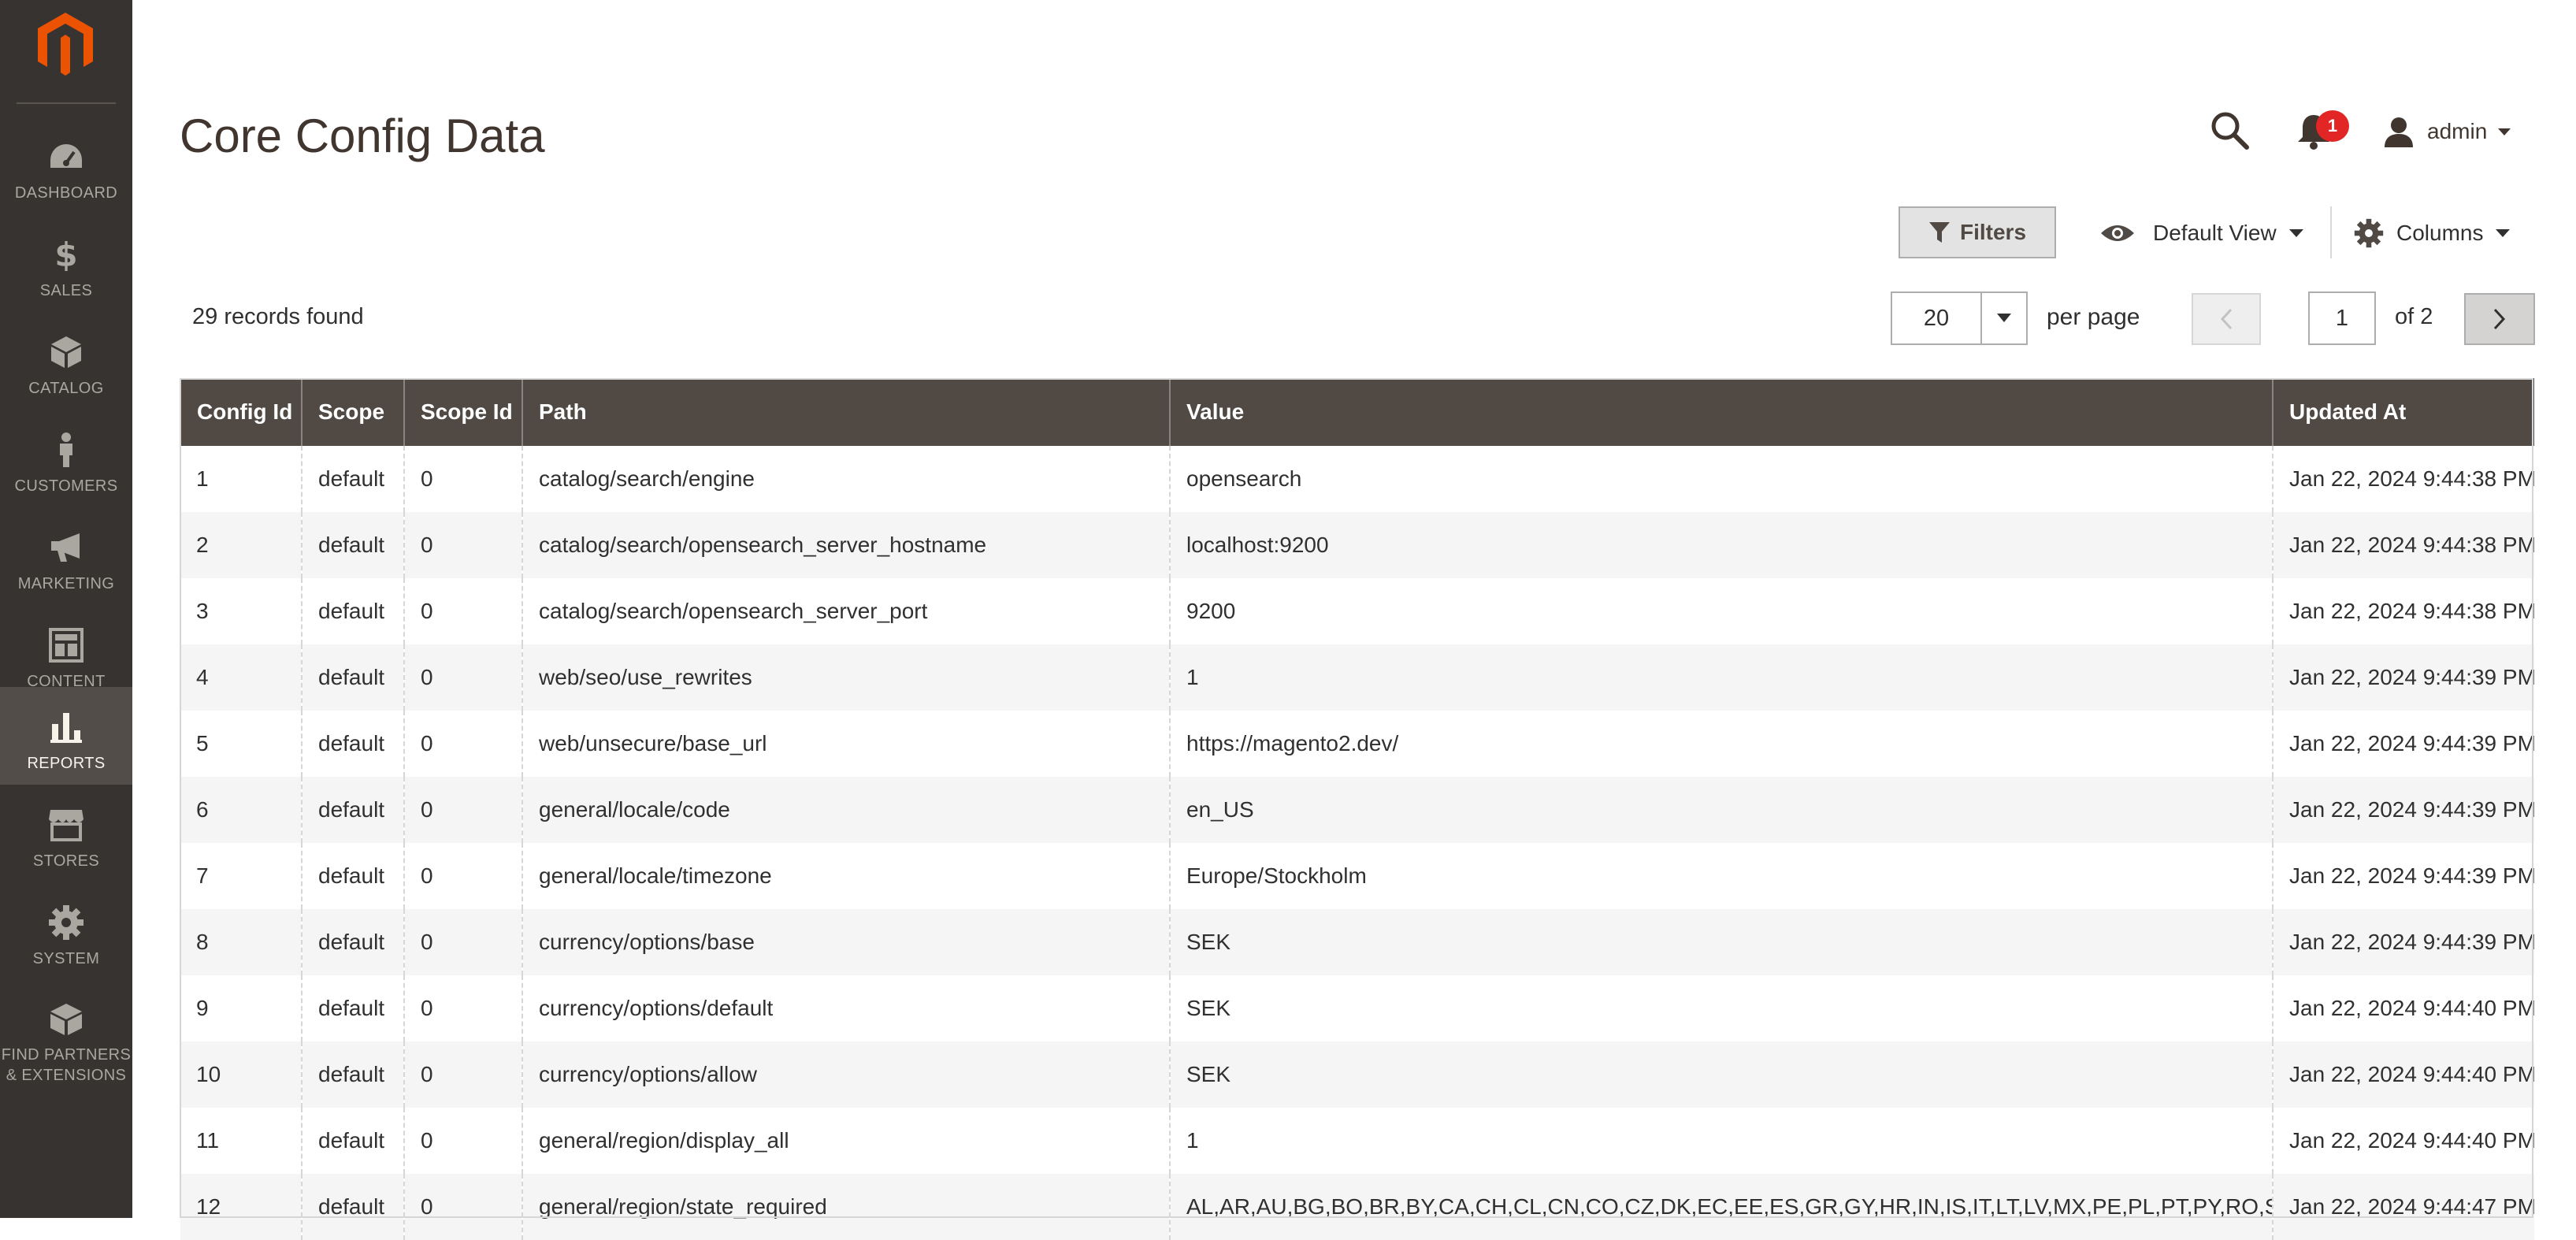 This screenshot has width=2576, height=1240. Describe the element at coordinates (66, 861) in the screenshot. I see `sidebar-item-label: STORES` at that location.